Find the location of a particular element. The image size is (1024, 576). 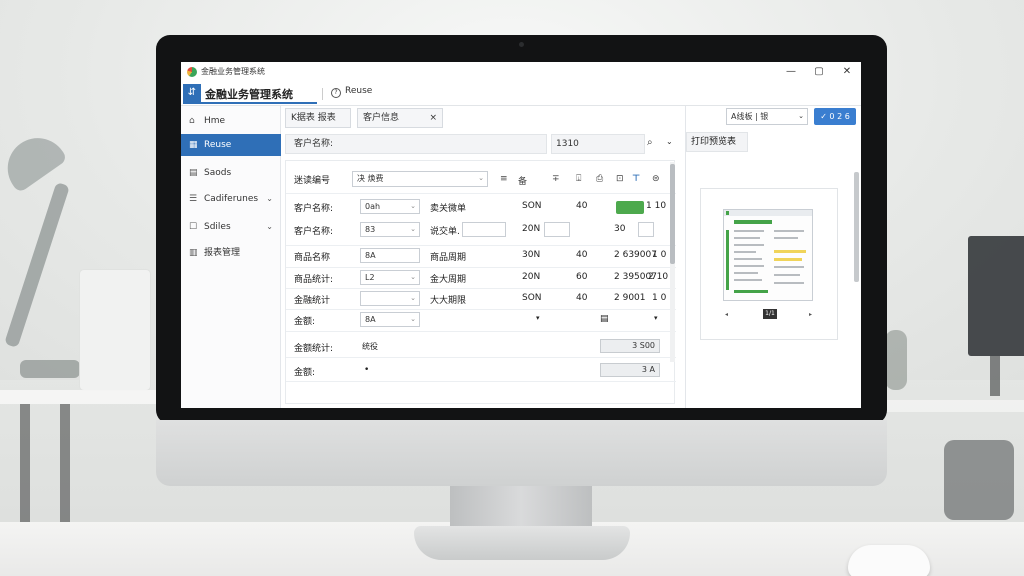

row-value: ▾ is located at coordinates (656, 318).